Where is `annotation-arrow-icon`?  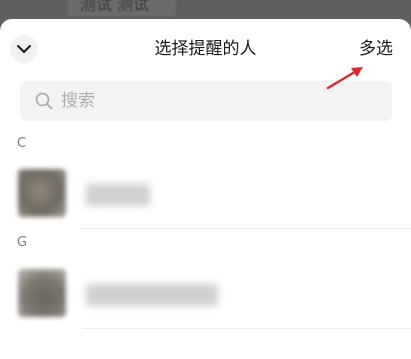
annotation-arrow-icon is located at coordinates (344, 78).